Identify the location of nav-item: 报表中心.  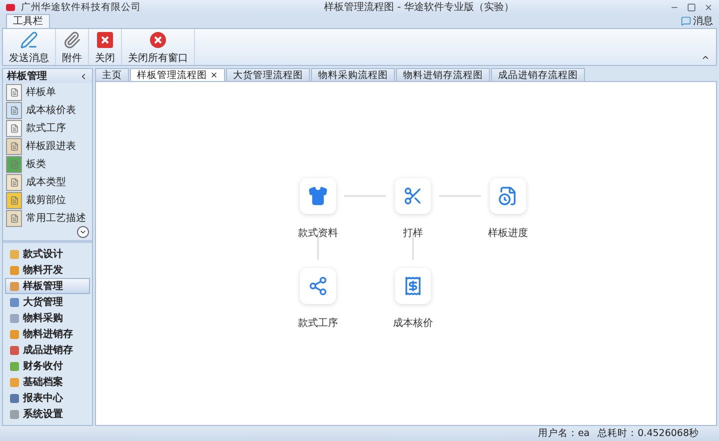
(47, 398).